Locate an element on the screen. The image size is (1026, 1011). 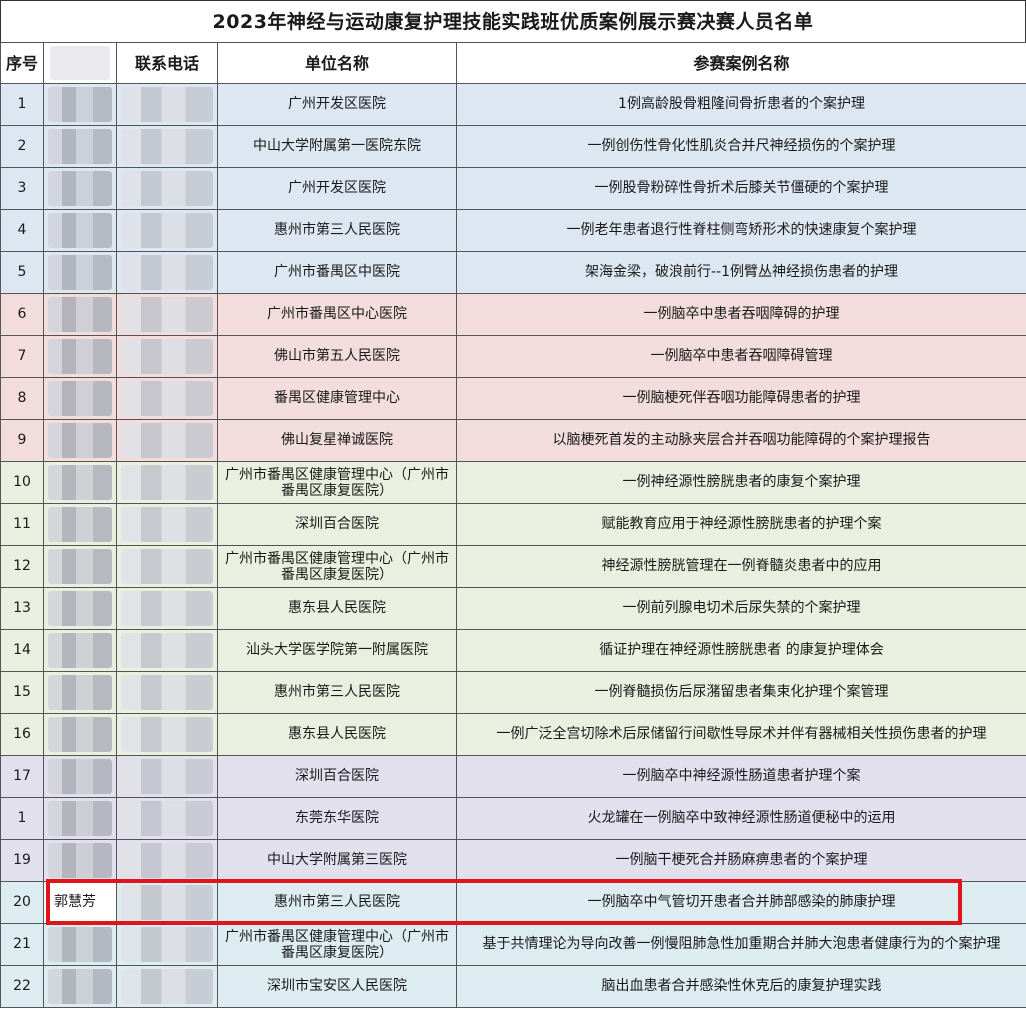
unit-name: 惠东县人民医院 is located at coordinates (337, 734).